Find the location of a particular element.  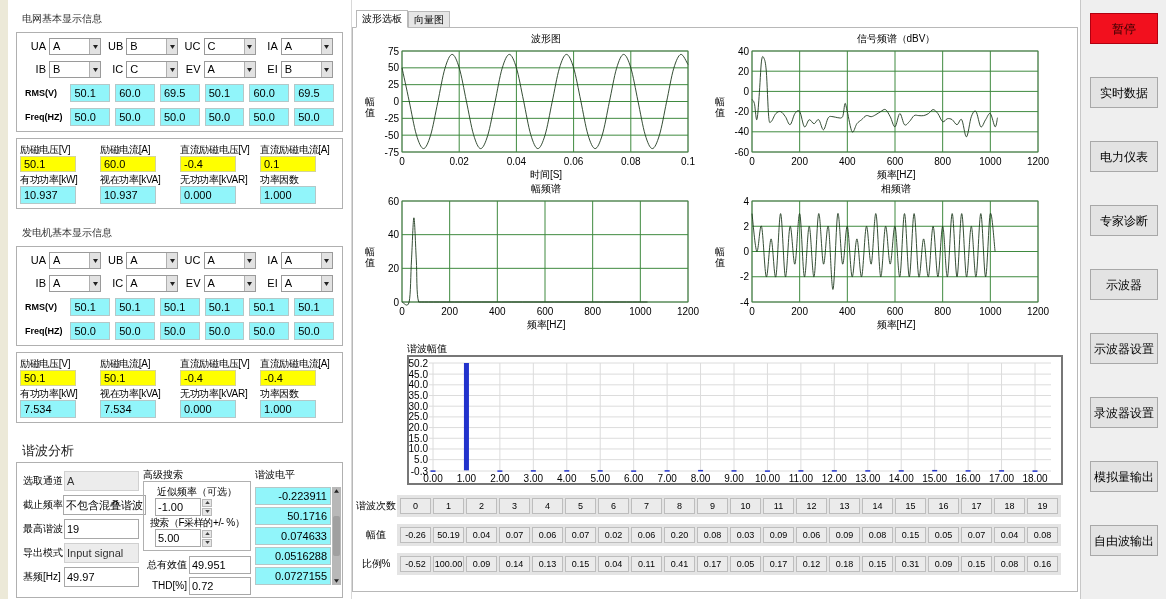

tick-label: 4.00 is located at coordinates (567, 478).